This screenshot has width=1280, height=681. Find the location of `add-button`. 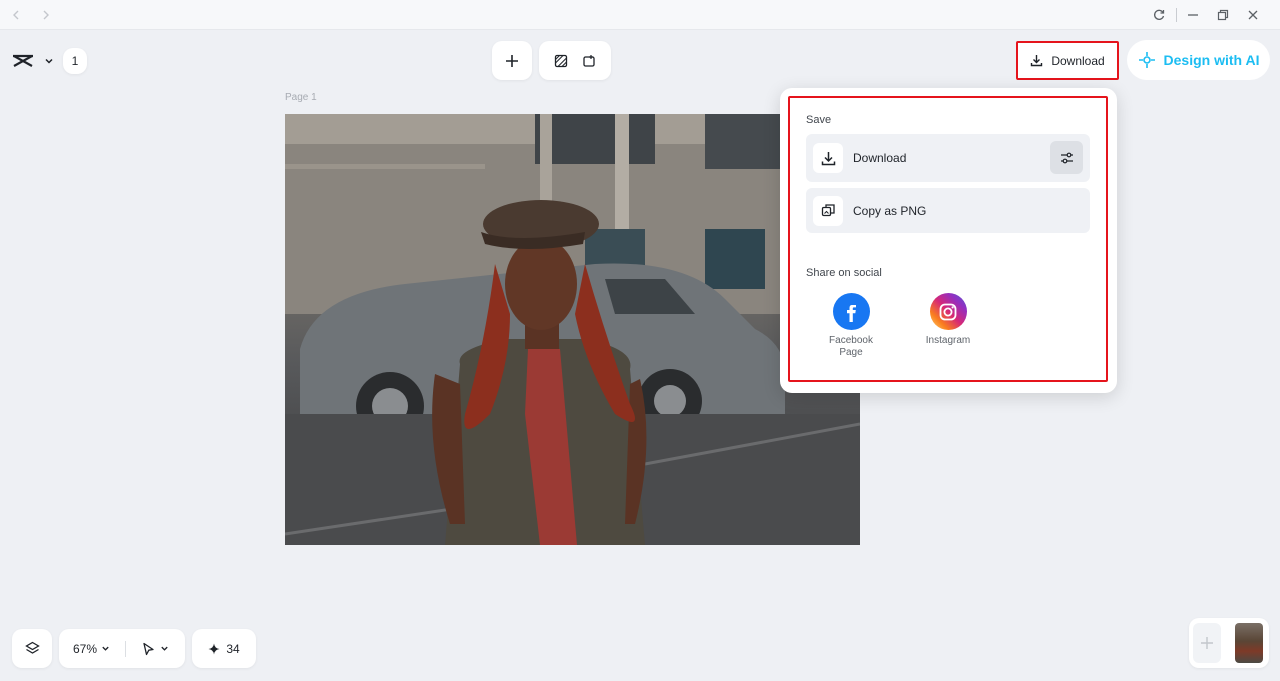

add-button is located at coordinates (512, 60).